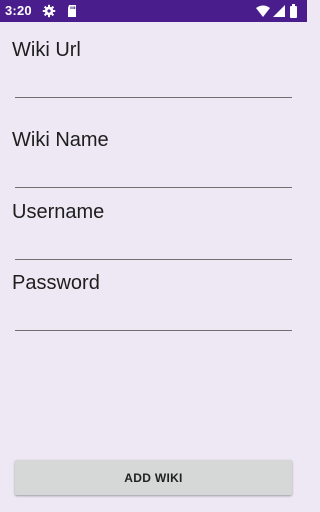  Describe the element at coordinates (72, 11) in the screenshot. I see `sd-card-icon` at that location.